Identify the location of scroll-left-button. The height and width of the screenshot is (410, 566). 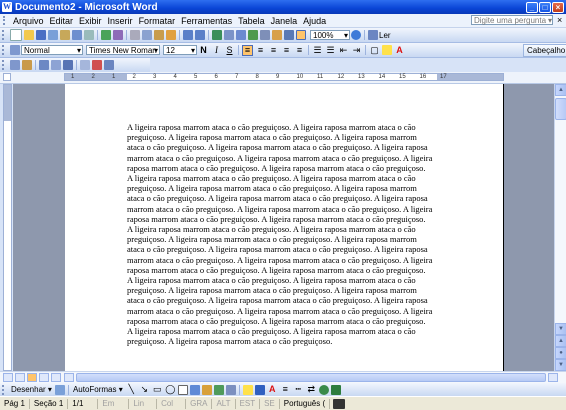
(69, 377).